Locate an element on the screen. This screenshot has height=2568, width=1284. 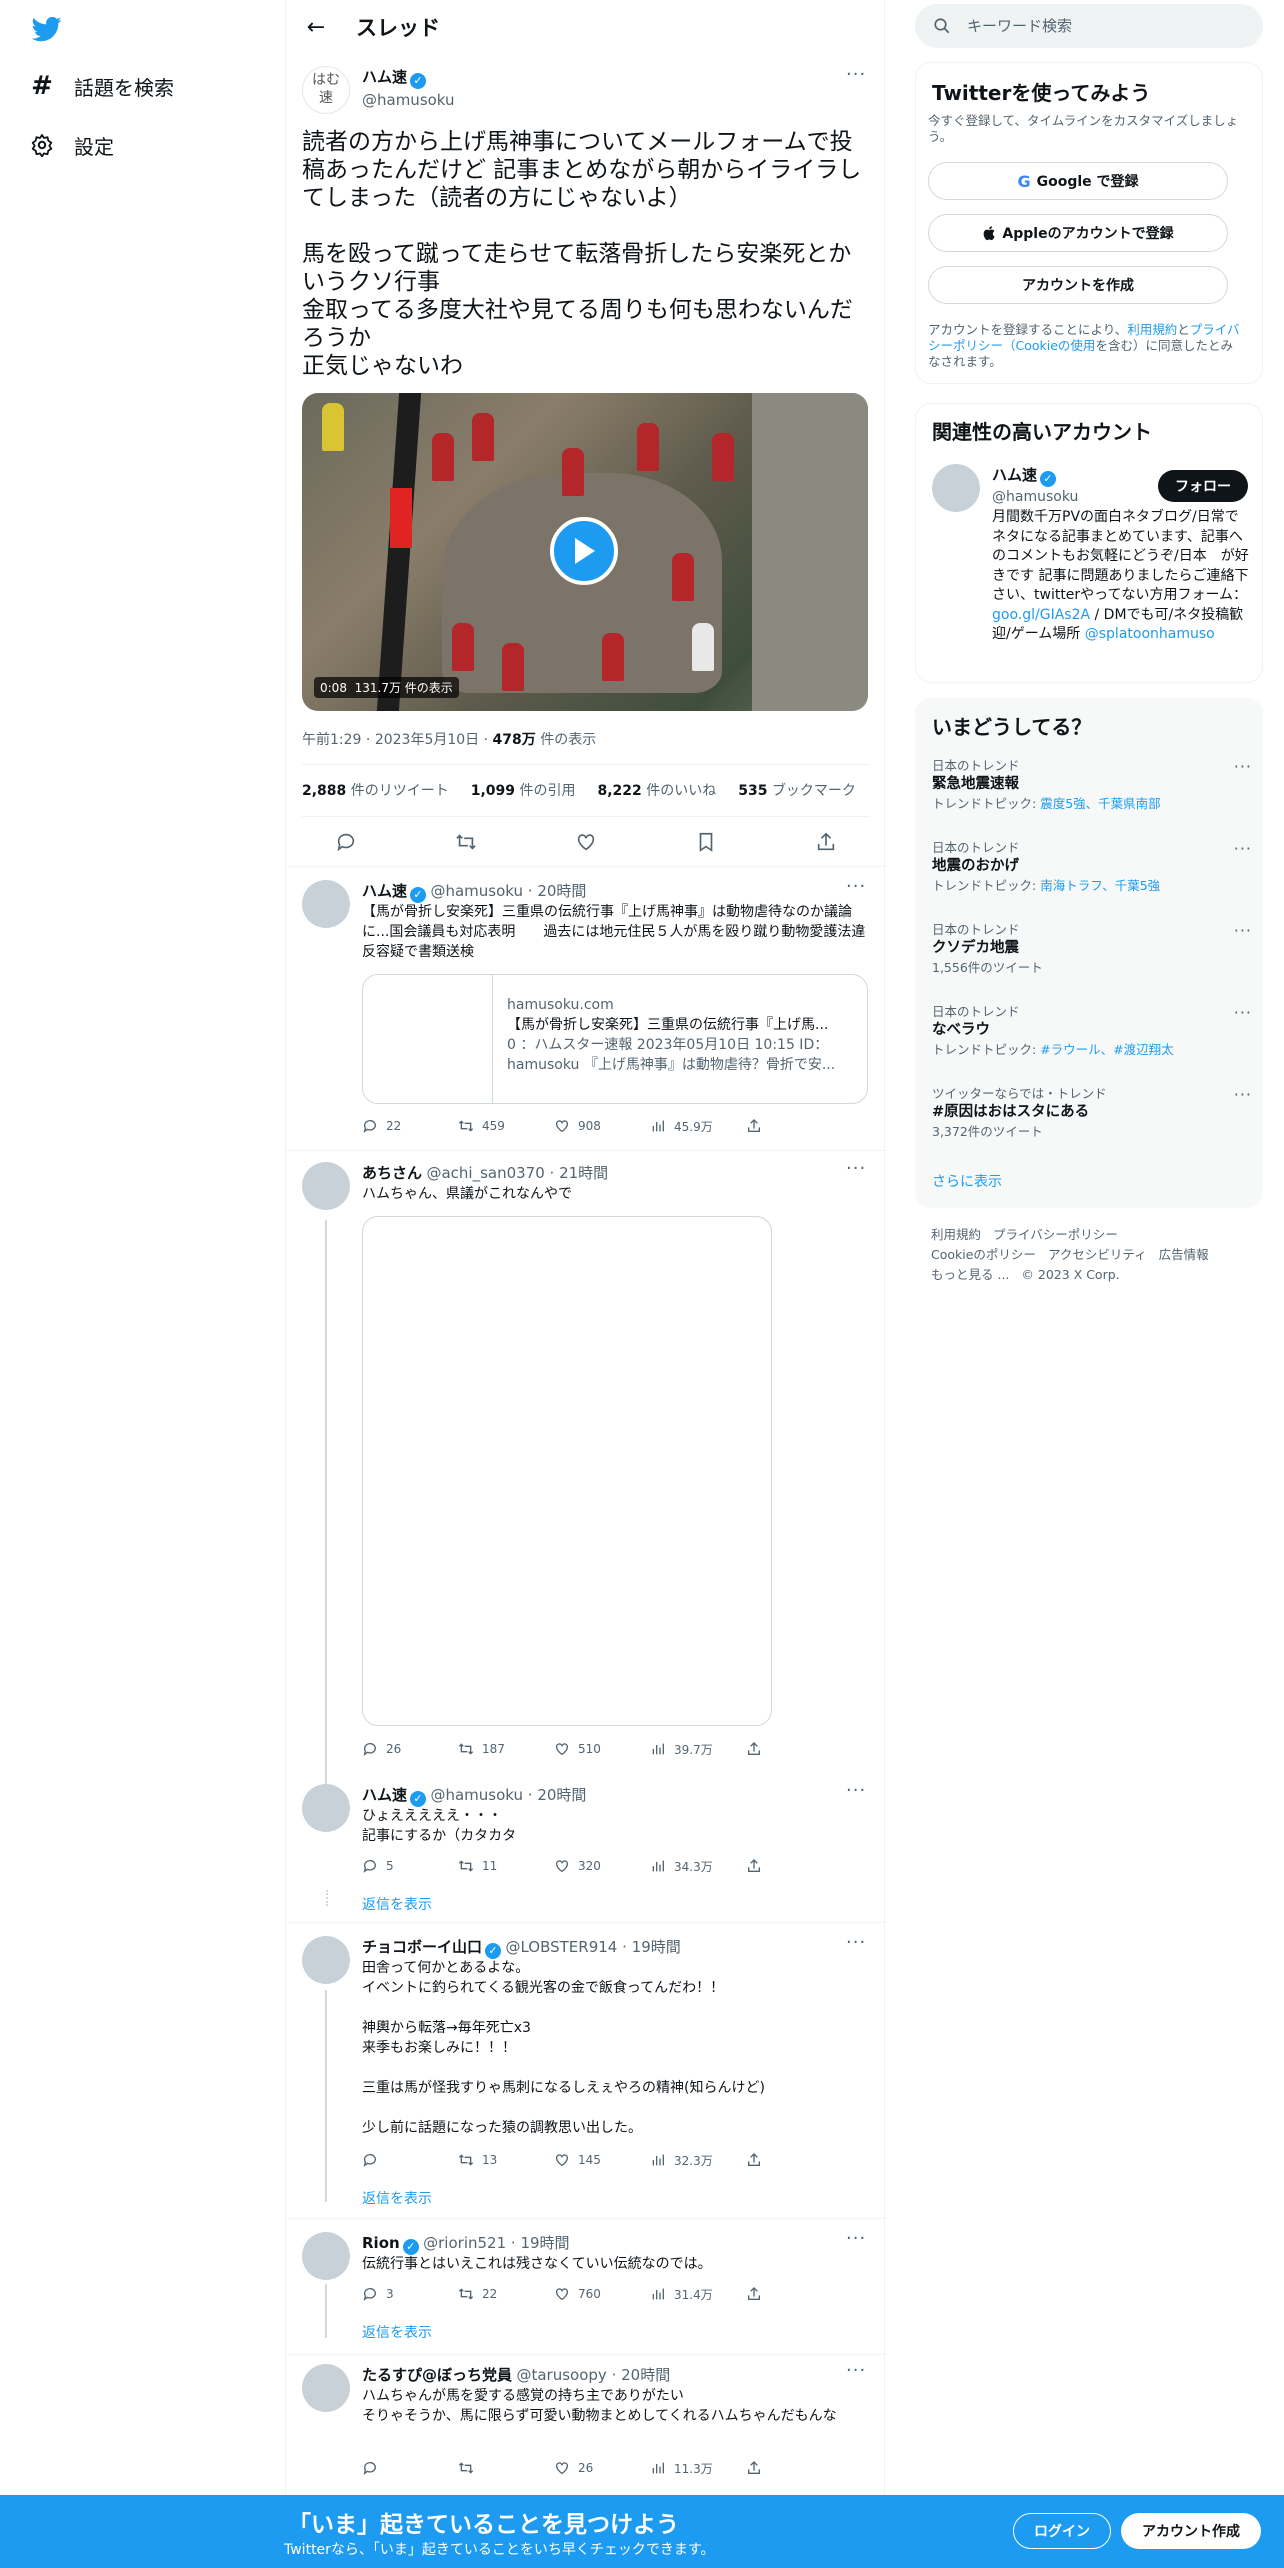
author-name: Rion is located at coordinates (381, 2243).